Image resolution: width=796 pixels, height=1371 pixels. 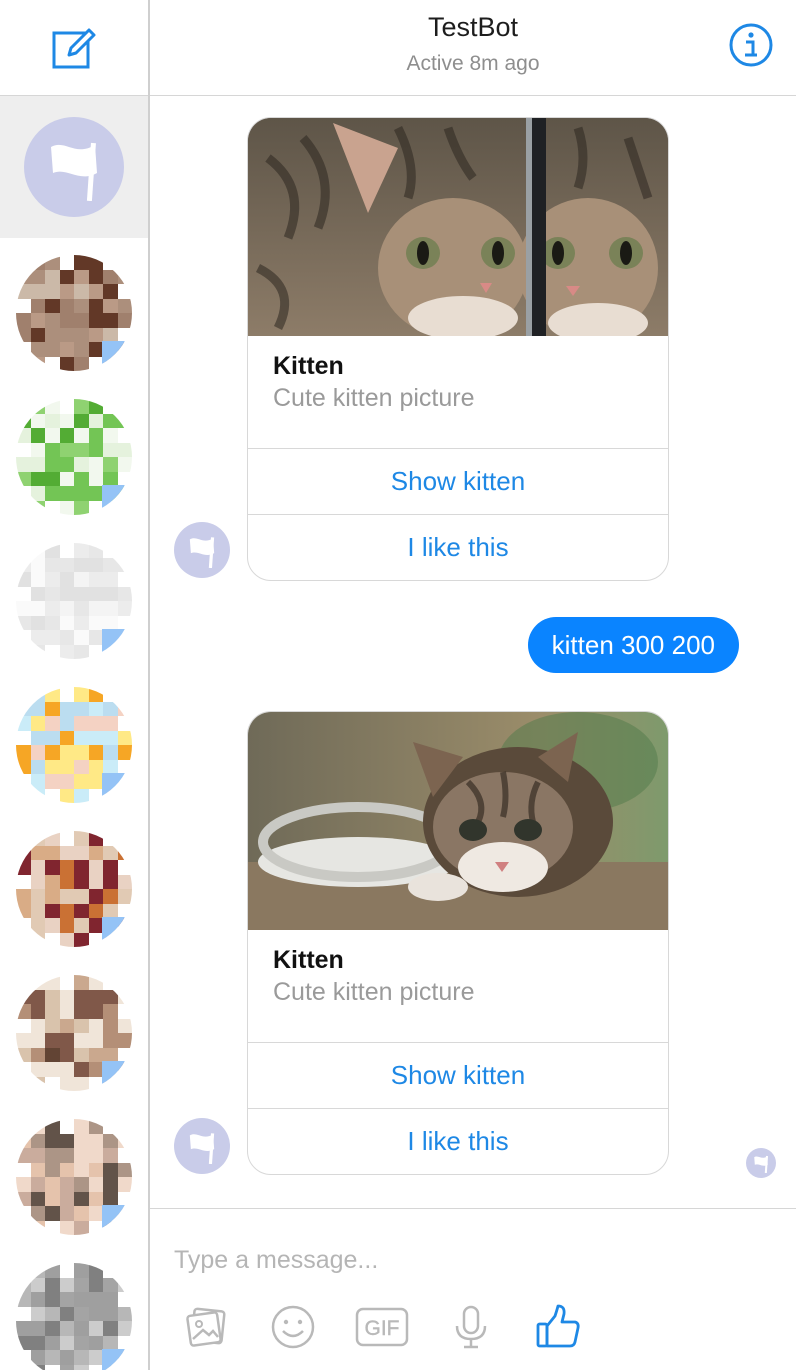 What do you see at coordinates (558, 1327) in the screenshot?
I see `like-send-button` at bounding box center [558, 1327].